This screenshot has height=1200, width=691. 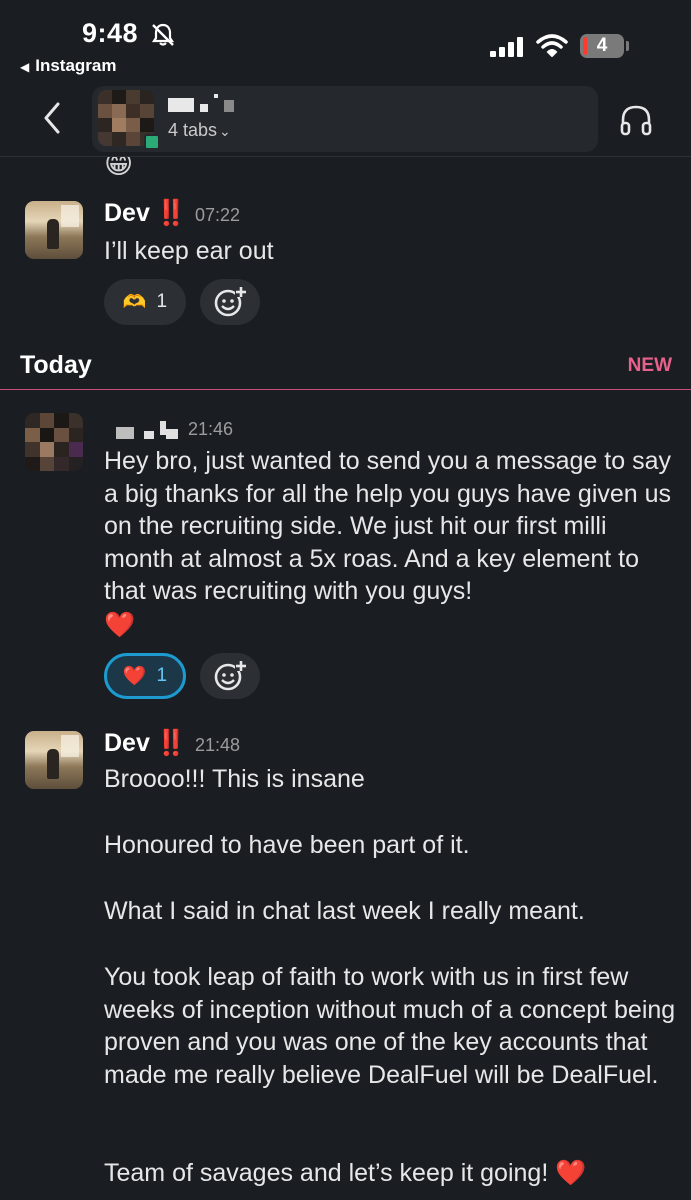 I want to click on conversation-header: 4 tabs ⌄, so click(x=345, y=120).